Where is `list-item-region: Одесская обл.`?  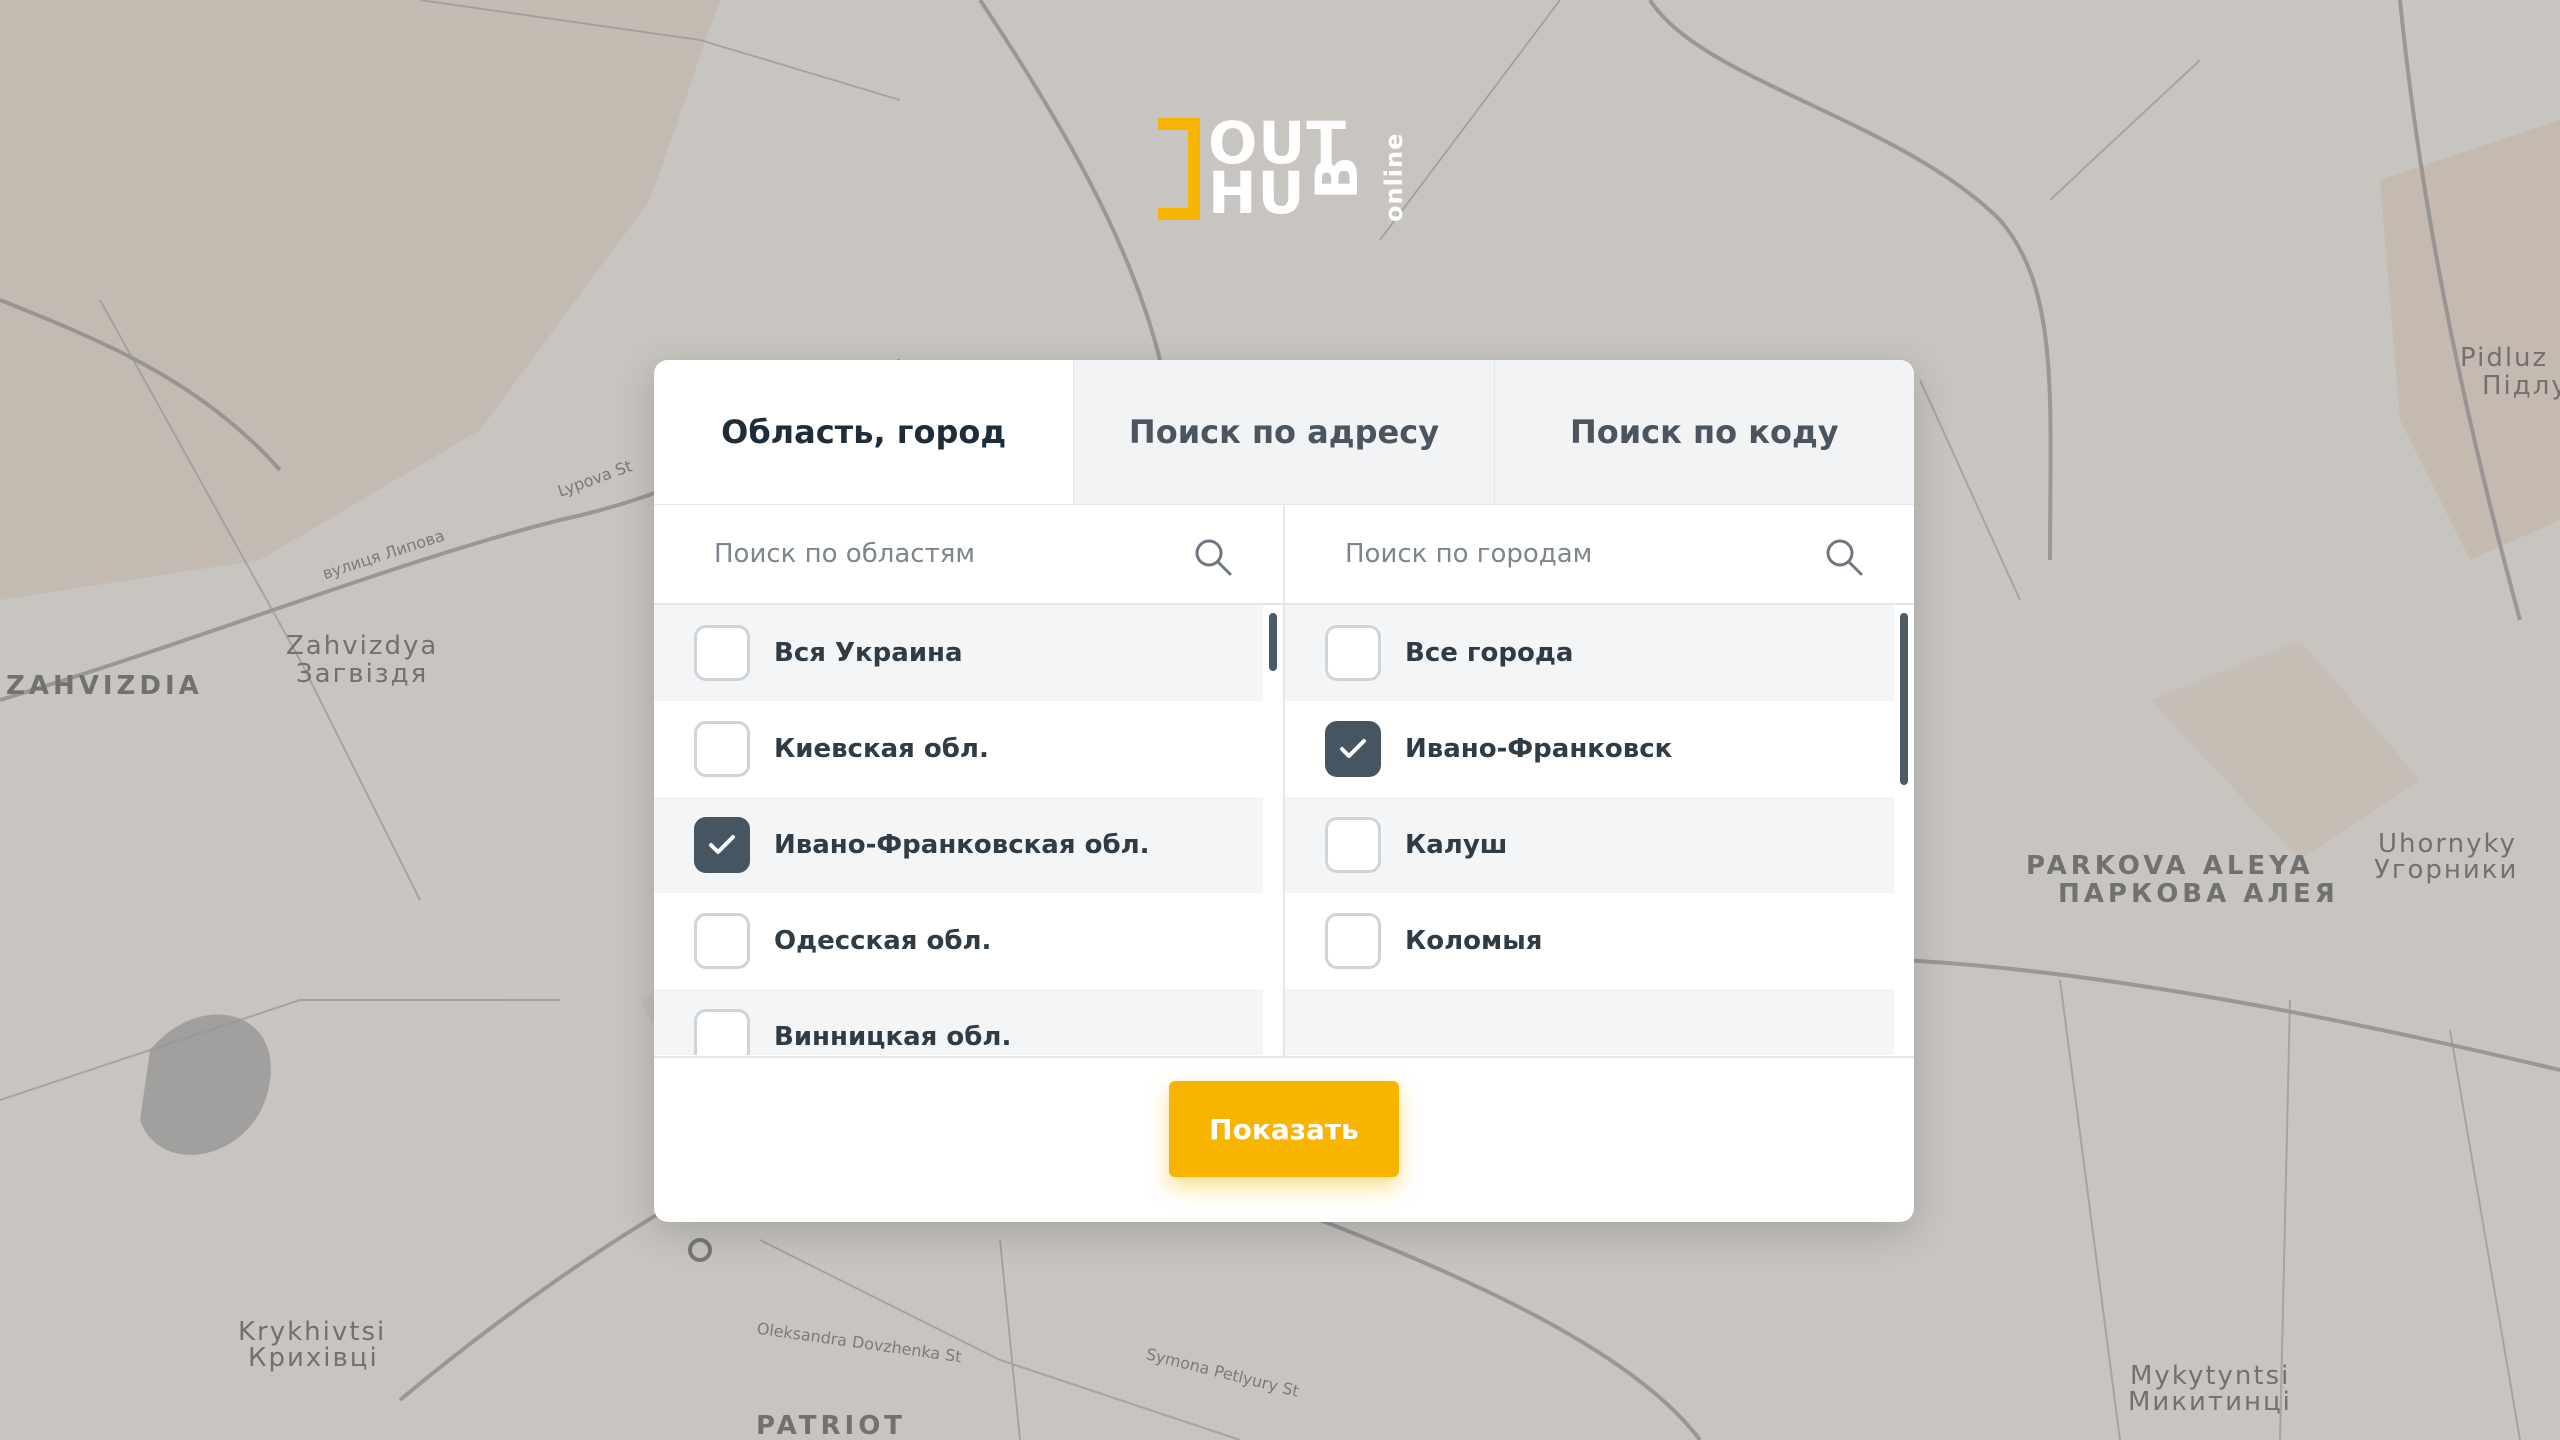 list-item-region: Одесская обл. is located at coordinates (958, 941).